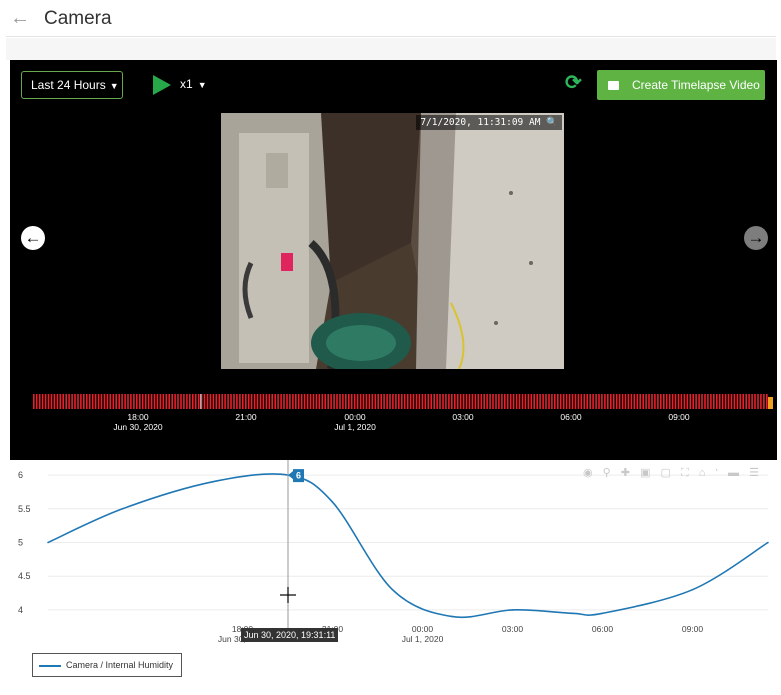 This screenshot has width=781, height=695. I want to click on closest-hover-icon: ☰, so click(754, 472).